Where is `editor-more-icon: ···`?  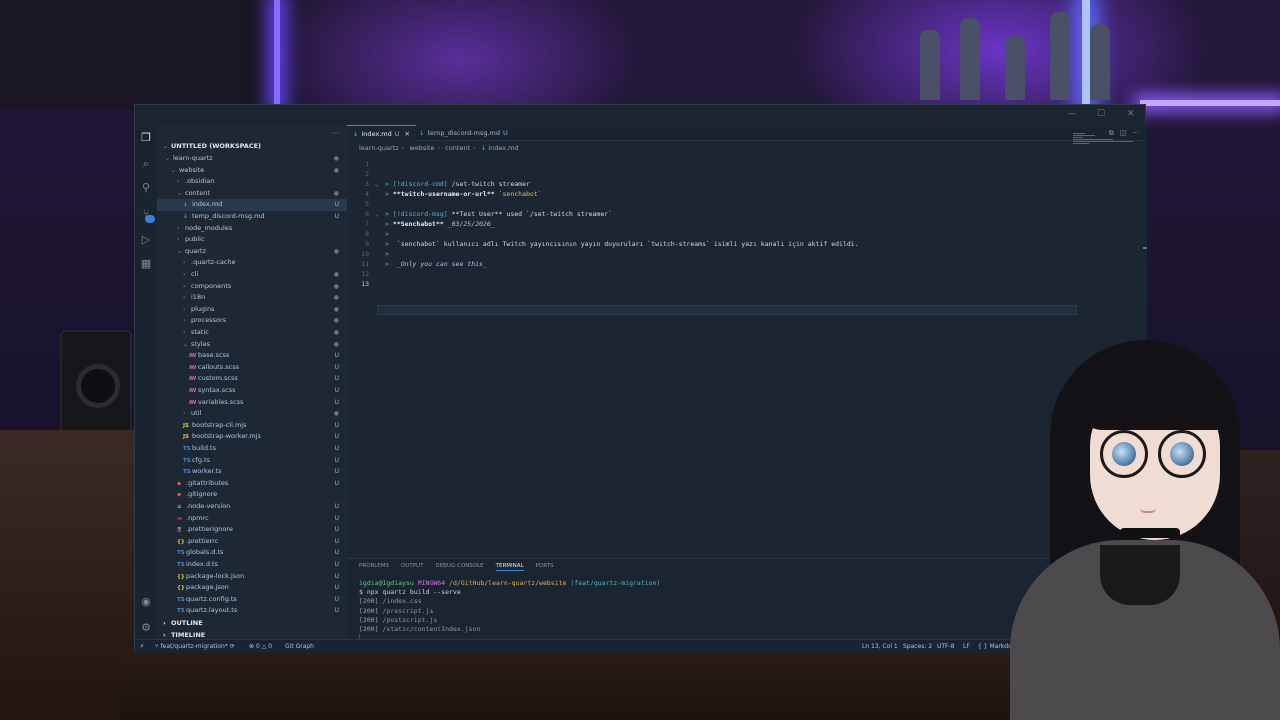
editor-more-icon: ··· is located at coordinates (1135, 133).